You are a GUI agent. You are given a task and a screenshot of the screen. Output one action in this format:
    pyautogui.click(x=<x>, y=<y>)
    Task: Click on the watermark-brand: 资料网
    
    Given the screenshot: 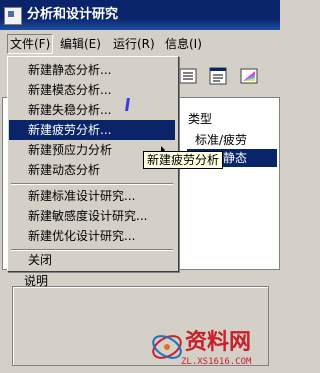 What is the action you would take?
    pyautogui.click(x=218, y=342)
    